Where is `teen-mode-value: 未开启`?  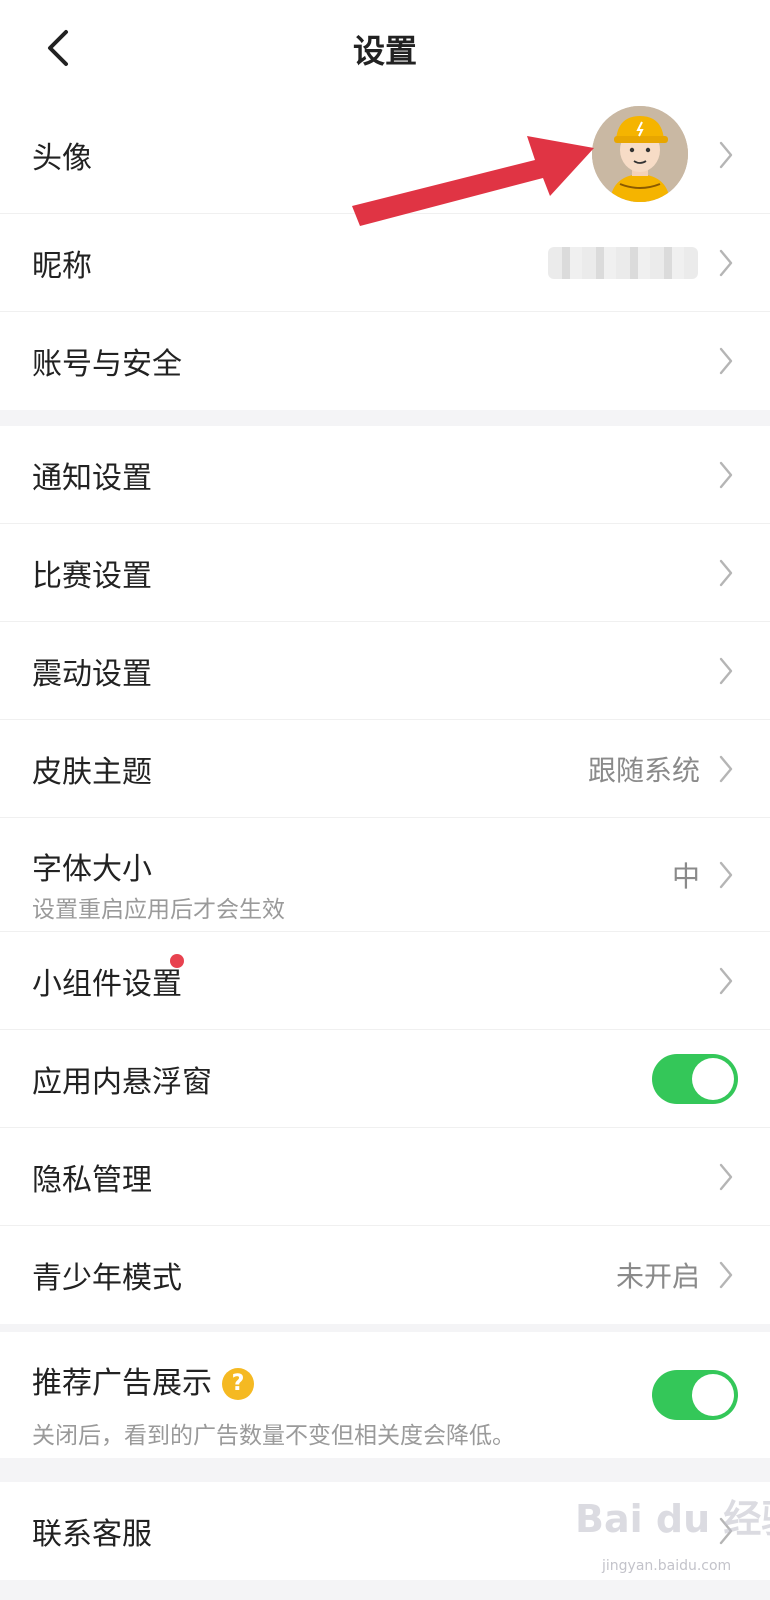
teen-mode-value: 未开启 is located at coordinates (657, 1276).